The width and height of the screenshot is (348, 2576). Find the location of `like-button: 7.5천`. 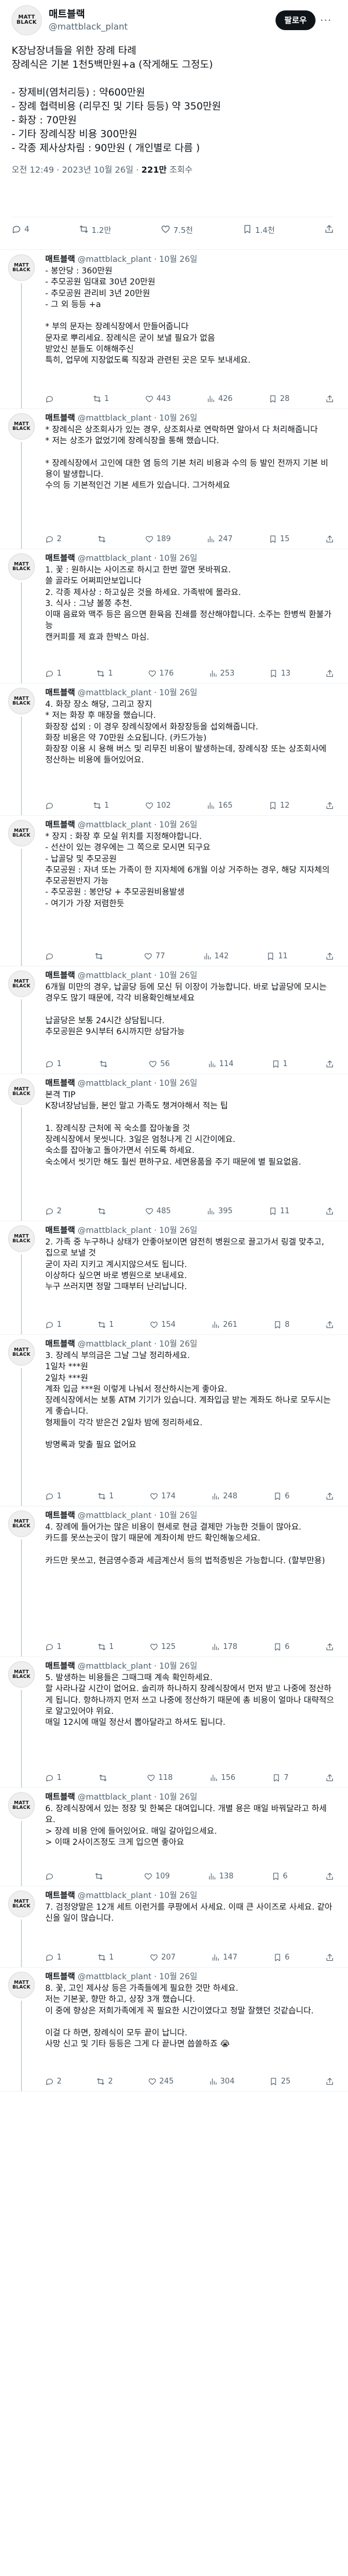

like-button: 7.5천 is located at coordinates (177, 229).